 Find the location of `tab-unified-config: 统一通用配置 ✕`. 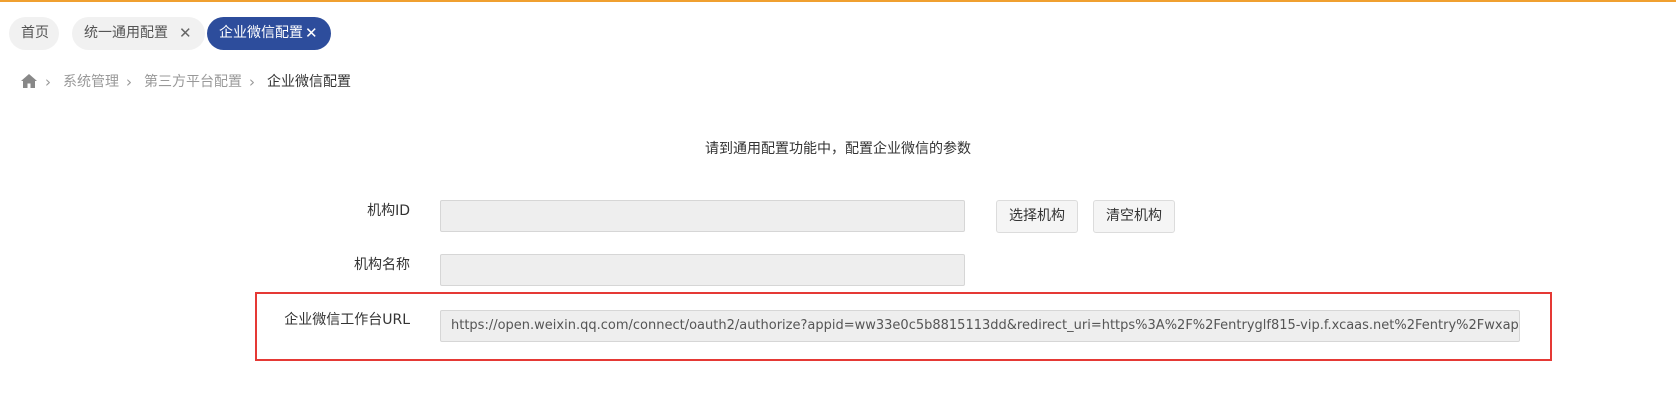

tab-unified-config: 统一通用配置 ✕ is located at coordinates (138, 33).